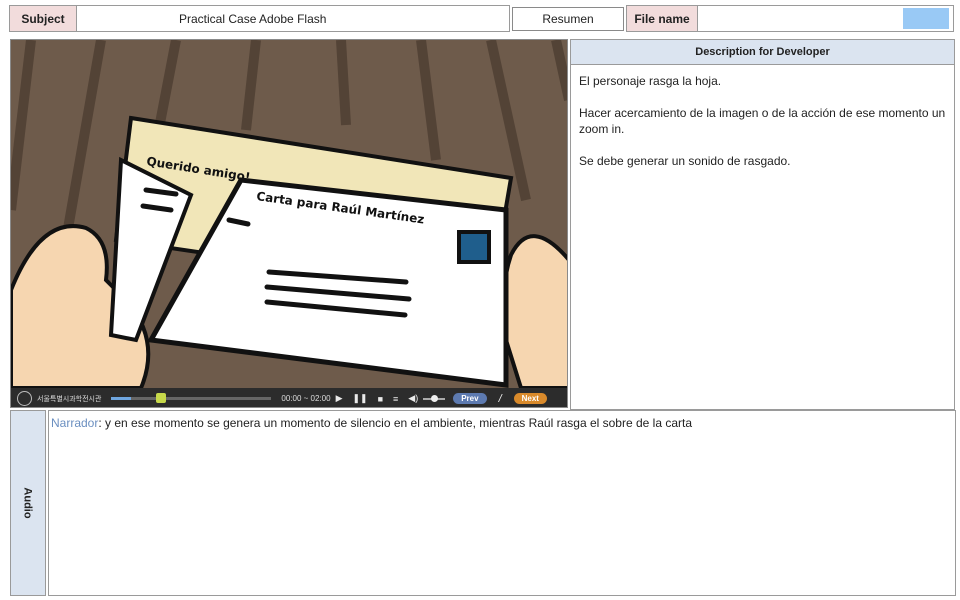 This screenshot has width=960, height=600. What do you see at coordinates (395, 399) in the screenshot?
I see `list-icon: ≡` at bounding box center [395, 399].